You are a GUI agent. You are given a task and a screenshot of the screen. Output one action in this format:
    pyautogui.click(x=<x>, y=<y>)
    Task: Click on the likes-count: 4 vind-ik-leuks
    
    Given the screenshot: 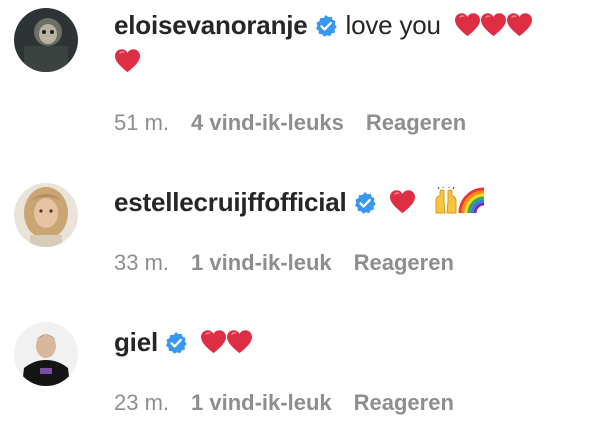 What is the action you would take?
    pyautogui.click(x=267, y=122)
    